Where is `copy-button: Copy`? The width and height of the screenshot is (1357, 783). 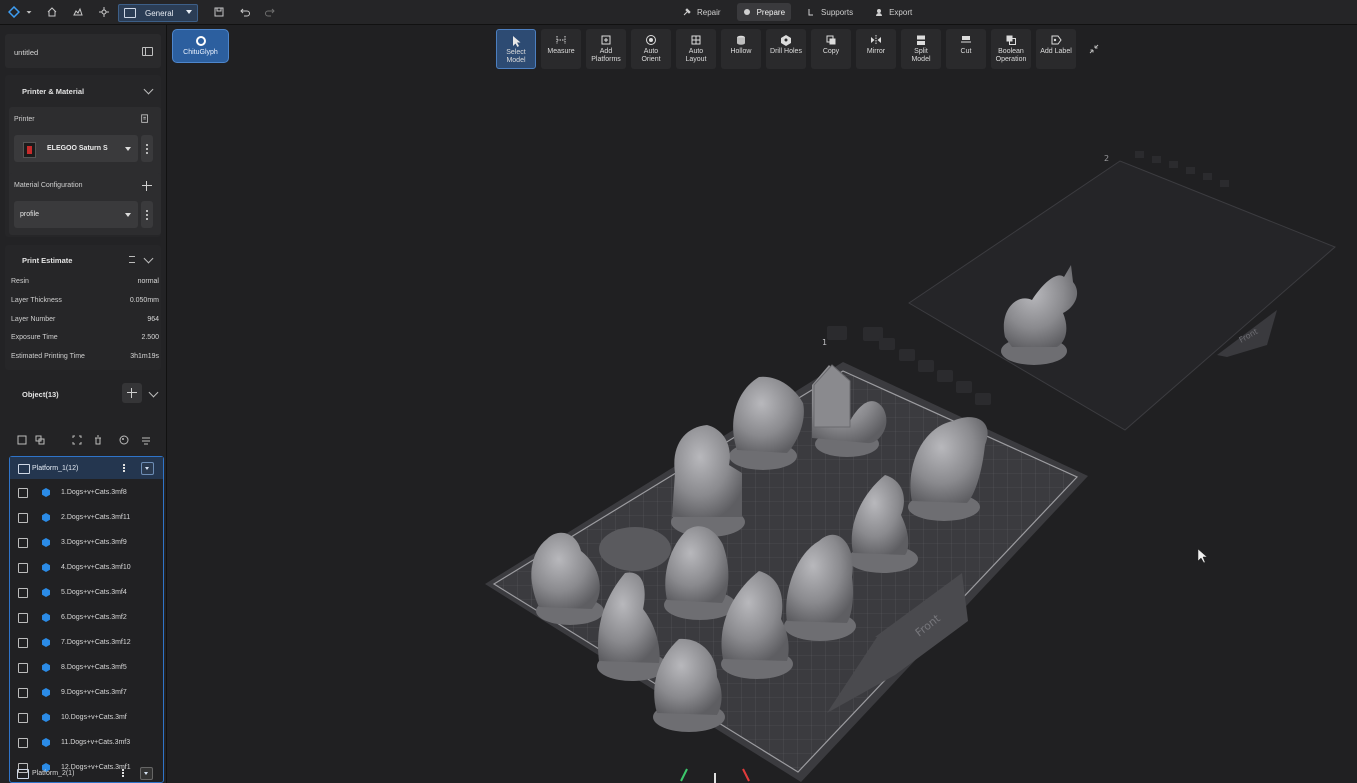 copy-button: Copy is located at coordinates (831, 49).